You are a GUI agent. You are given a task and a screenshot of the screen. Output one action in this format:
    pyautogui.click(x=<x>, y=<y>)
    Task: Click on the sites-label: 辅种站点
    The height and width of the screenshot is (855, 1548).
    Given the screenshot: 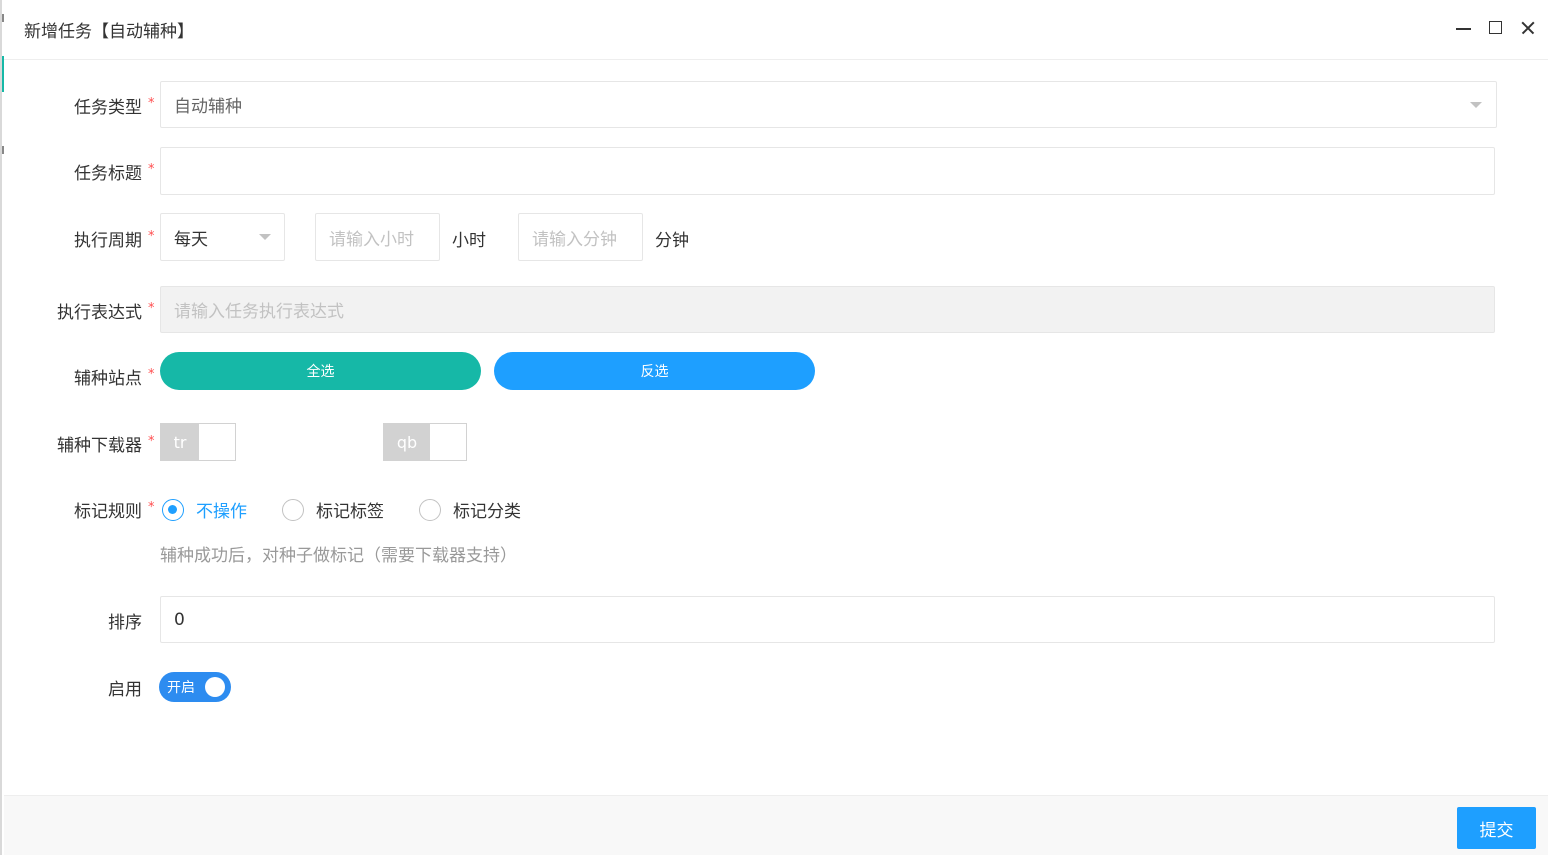 What is the action you would take?
    pyautogui.click(x=108, y=379)
    